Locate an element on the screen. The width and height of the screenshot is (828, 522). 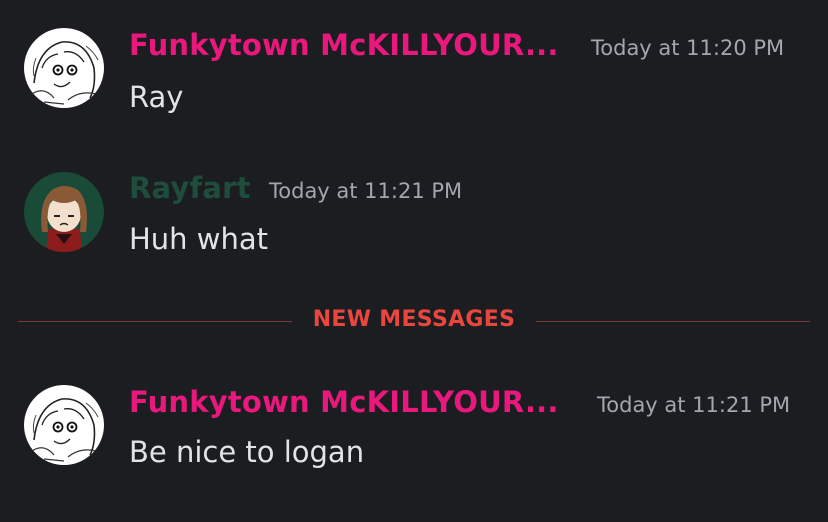
username: Rayfart is located at coordinates (190, 188).